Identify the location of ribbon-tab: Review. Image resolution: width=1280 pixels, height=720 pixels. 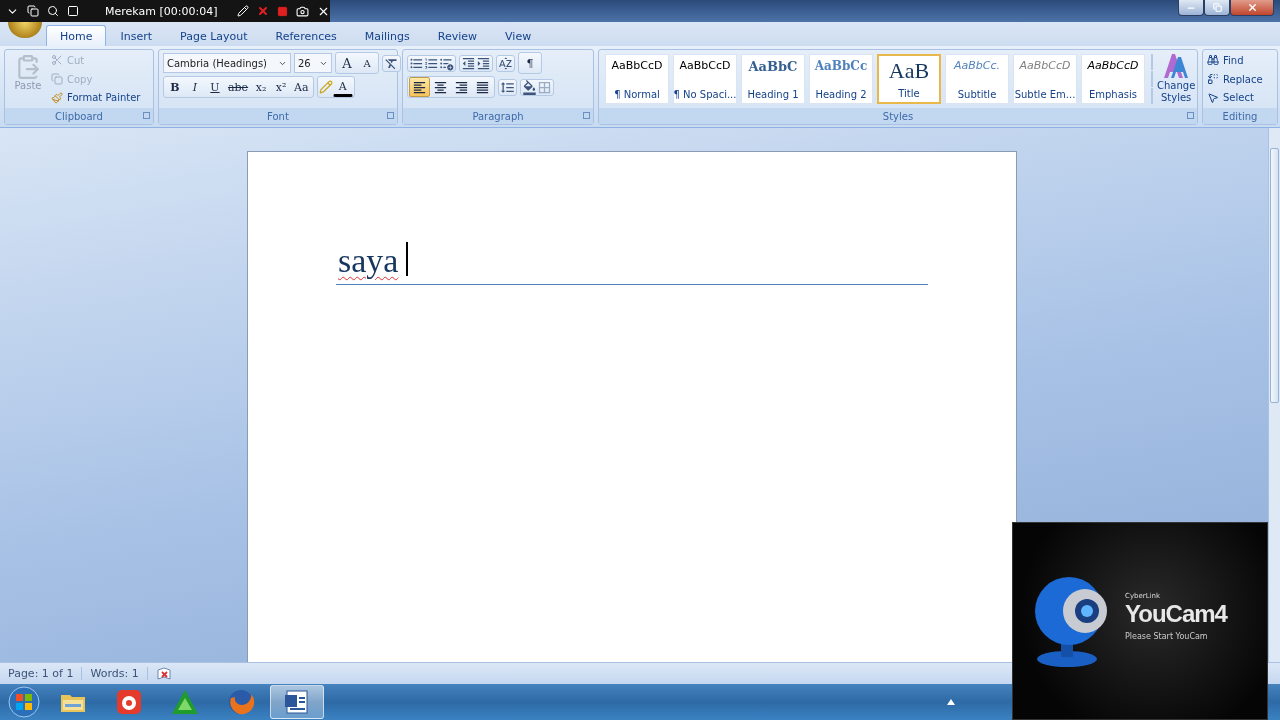
(457, 35).